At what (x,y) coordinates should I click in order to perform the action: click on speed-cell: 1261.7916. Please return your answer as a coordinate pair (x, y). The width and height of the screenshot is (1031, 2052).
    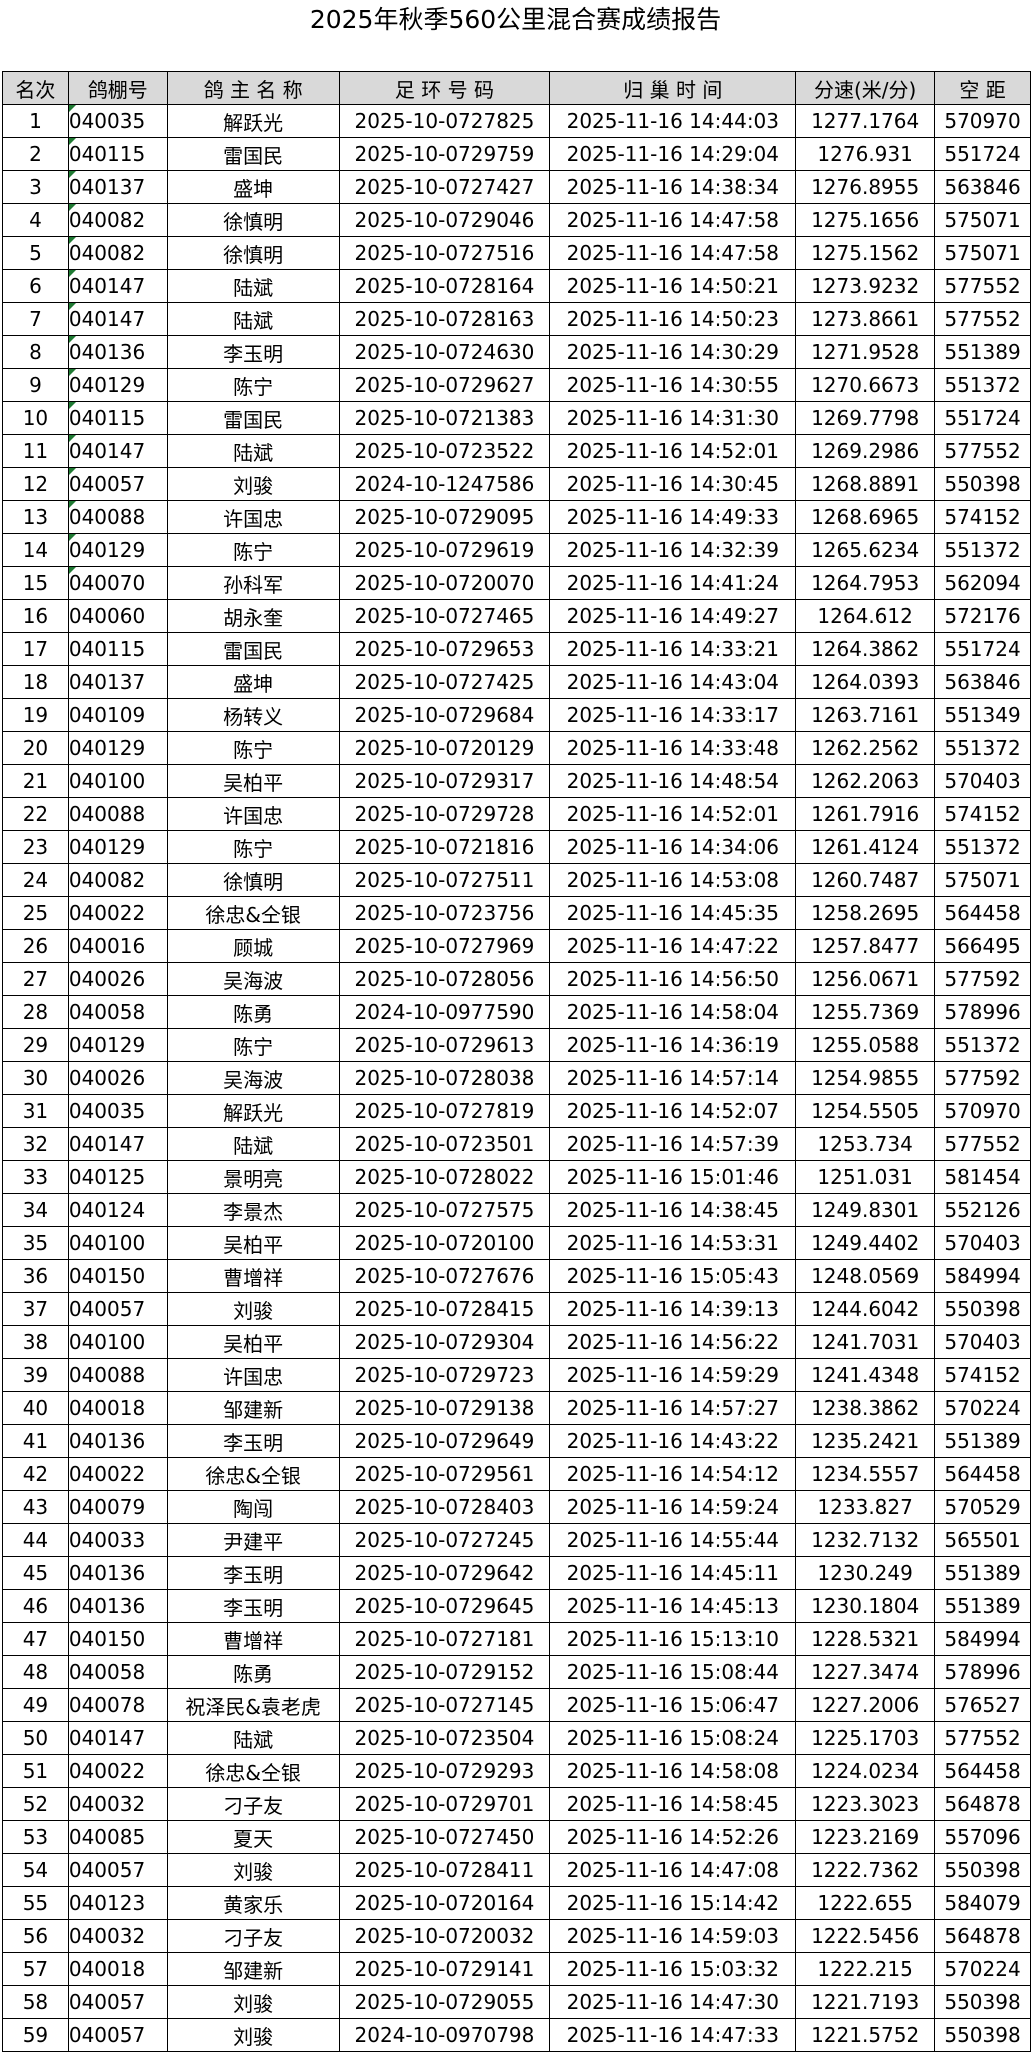
    Looking at the image, I should click on (865, 814).